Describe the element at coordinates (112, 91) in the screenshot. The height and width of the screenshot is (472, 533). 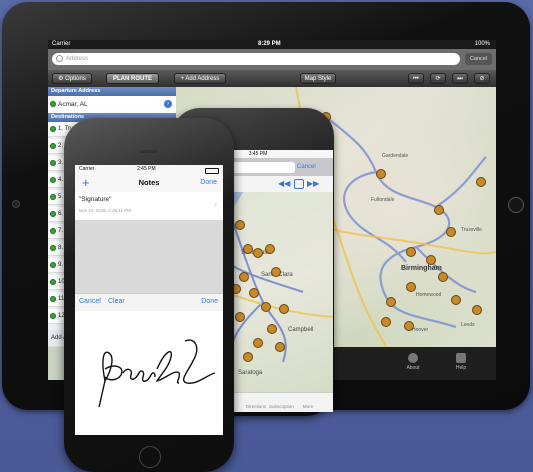
I see `departure-header: Departure Address` at that location.